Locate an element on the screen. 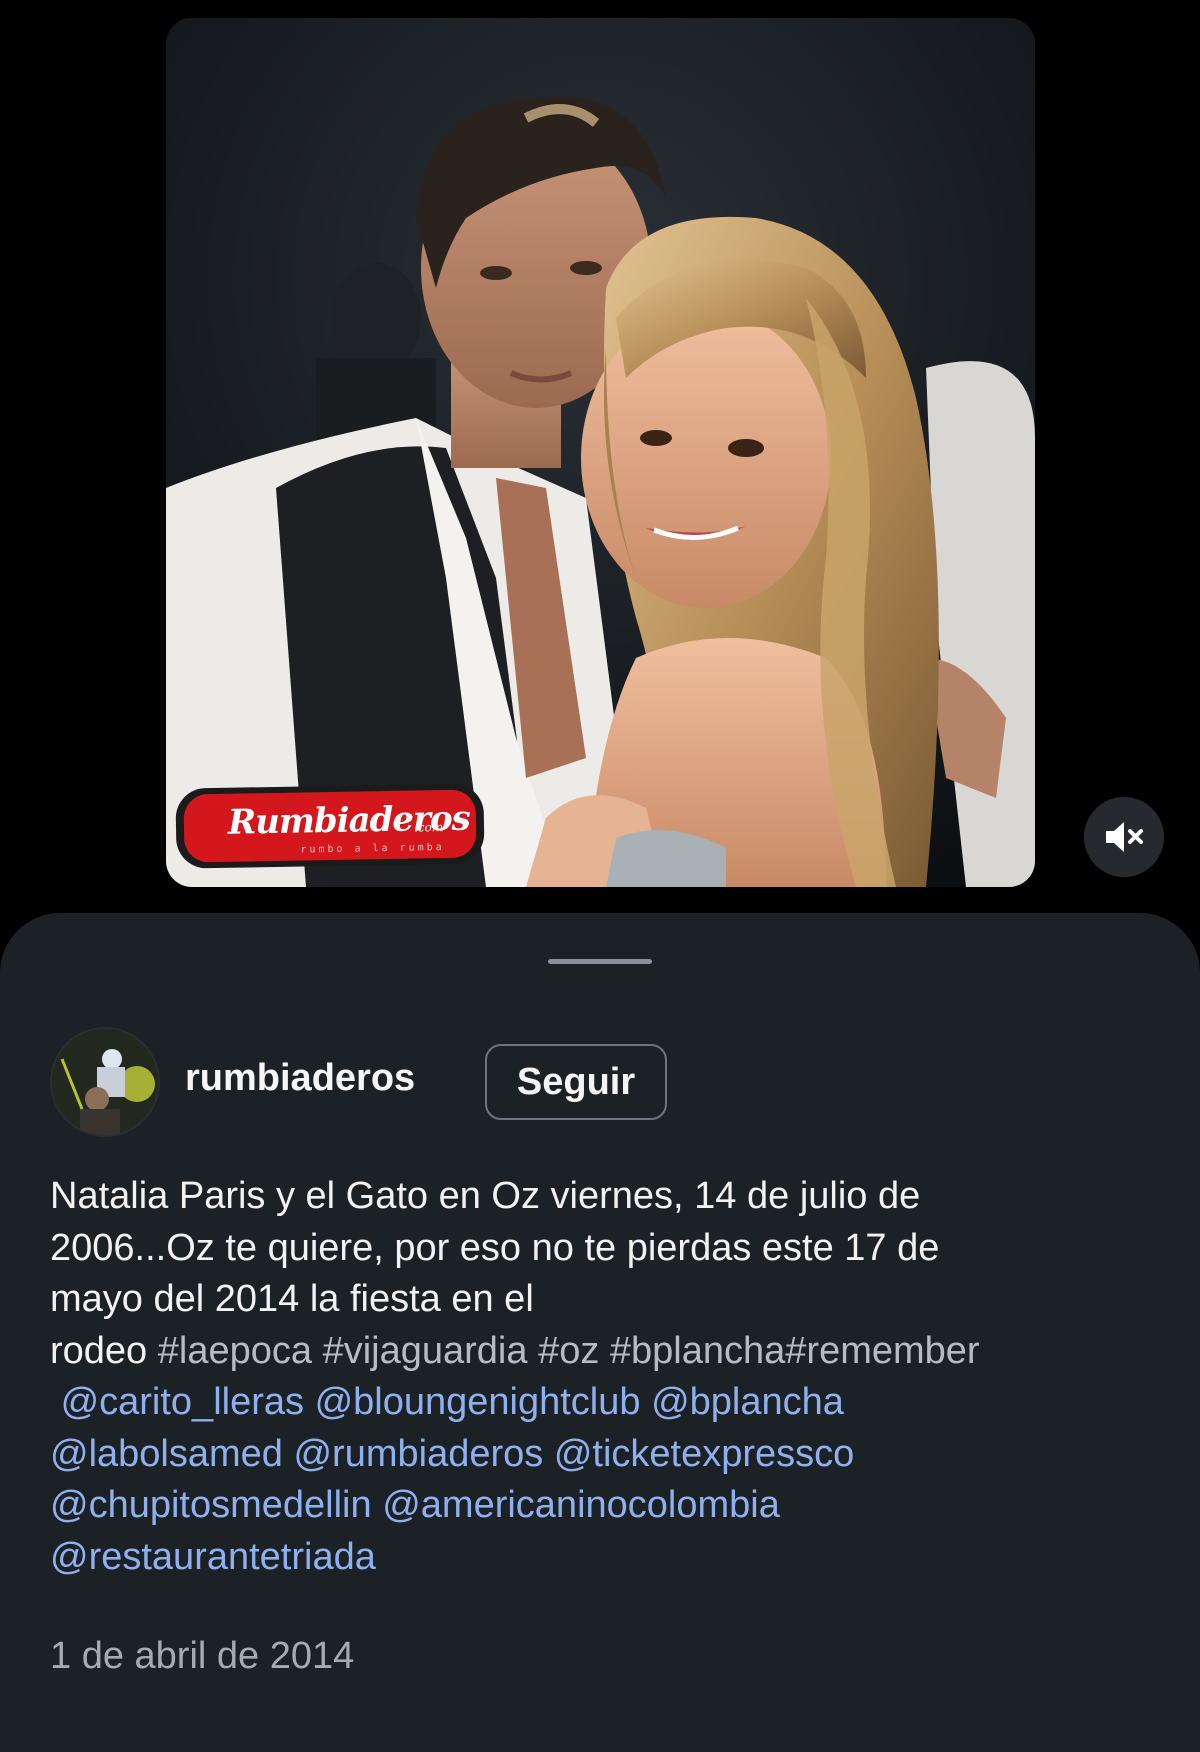  mention-link: @labolsamed is located at coordinates (166, 1454).